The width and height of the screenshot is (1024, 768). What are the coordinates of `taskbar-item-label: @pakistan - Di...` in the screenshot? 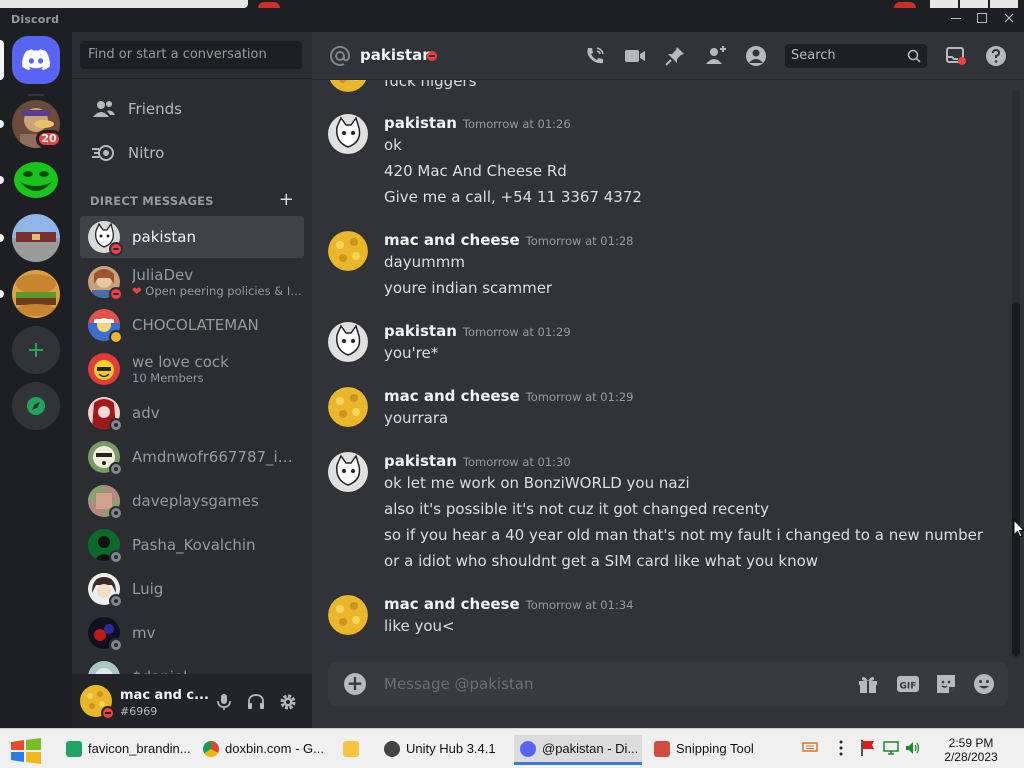 It's located at (590, 748).